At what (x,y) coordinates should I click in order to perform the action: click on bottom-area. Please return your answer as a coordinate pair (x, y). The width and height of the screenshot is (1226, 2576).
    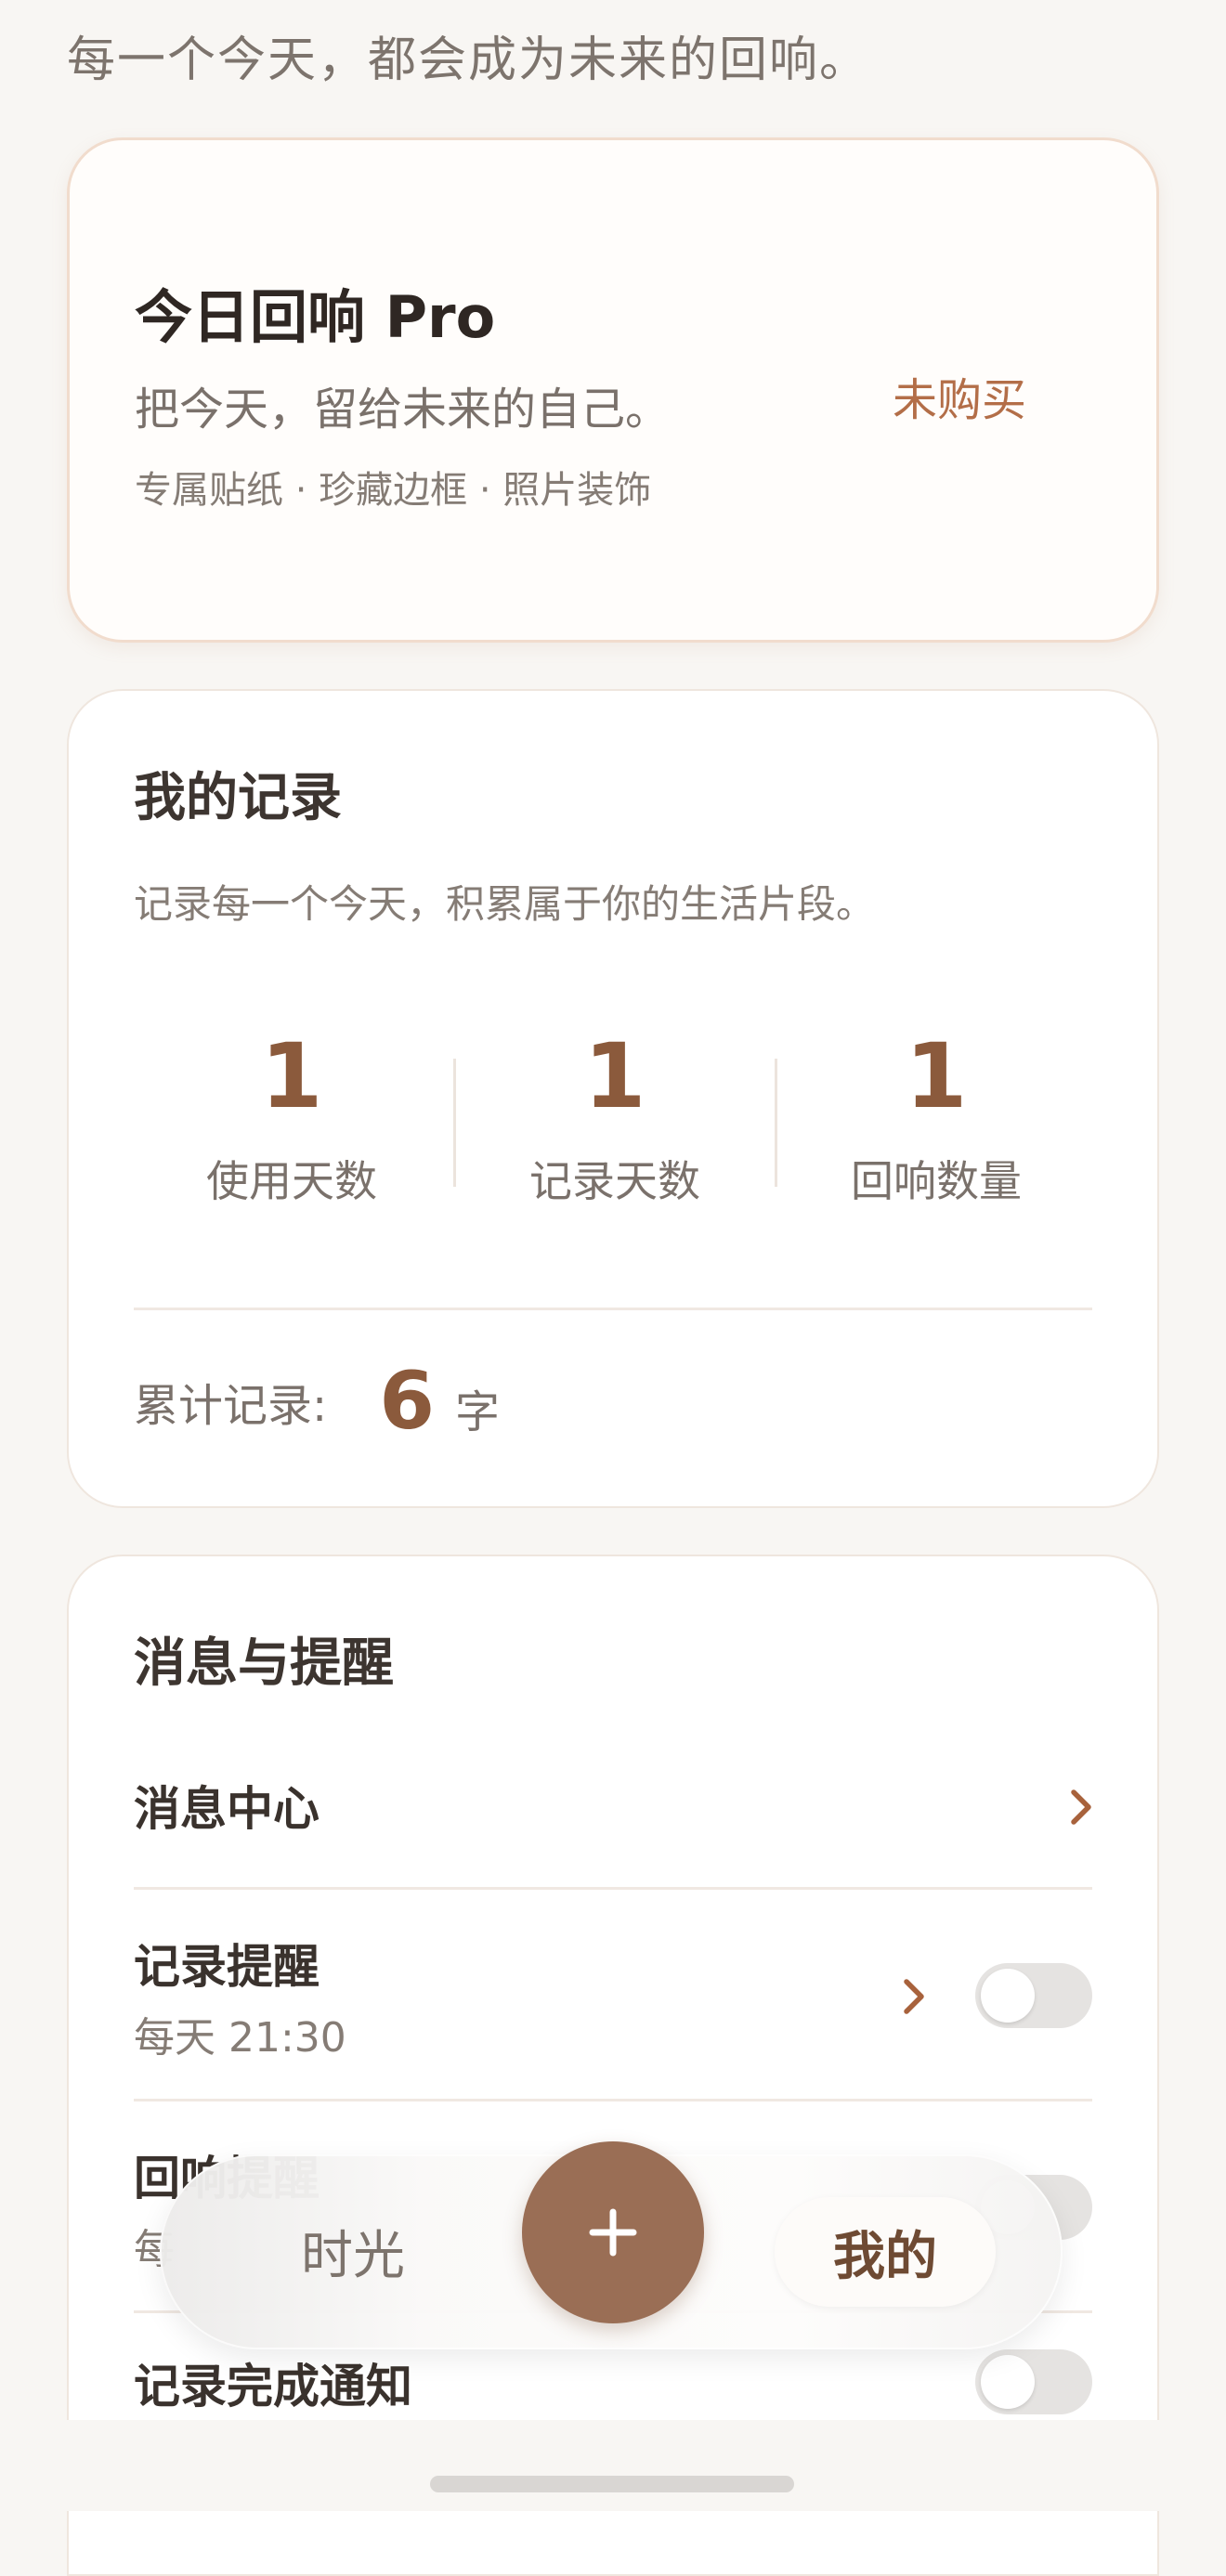
    Looking at the image, I should click on (613, 2465).